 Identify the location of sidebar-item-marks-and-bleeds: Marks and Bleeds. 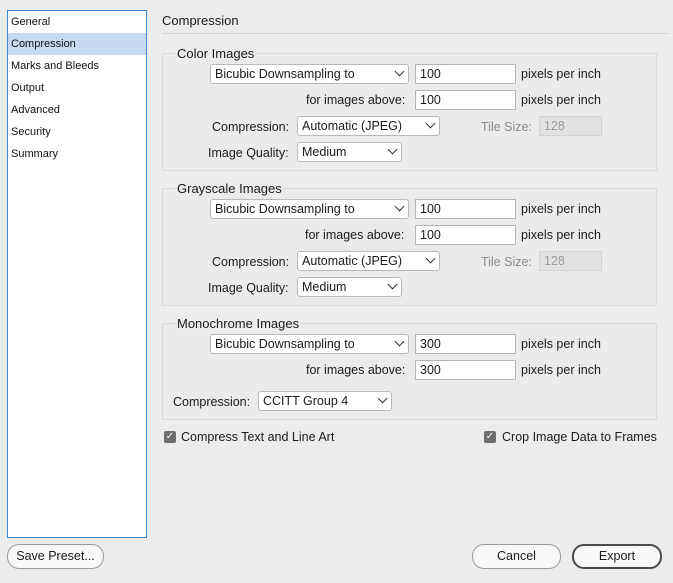
(77, 66).